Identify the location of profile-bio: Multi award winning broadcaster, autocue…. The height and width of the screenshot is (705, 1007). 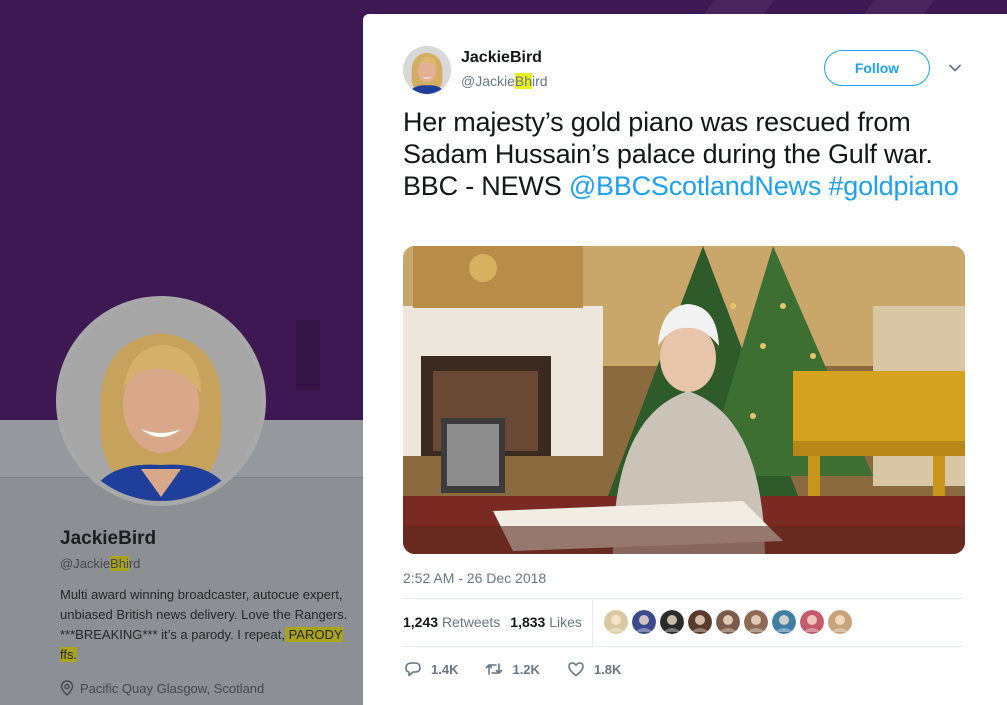
(204, 624).